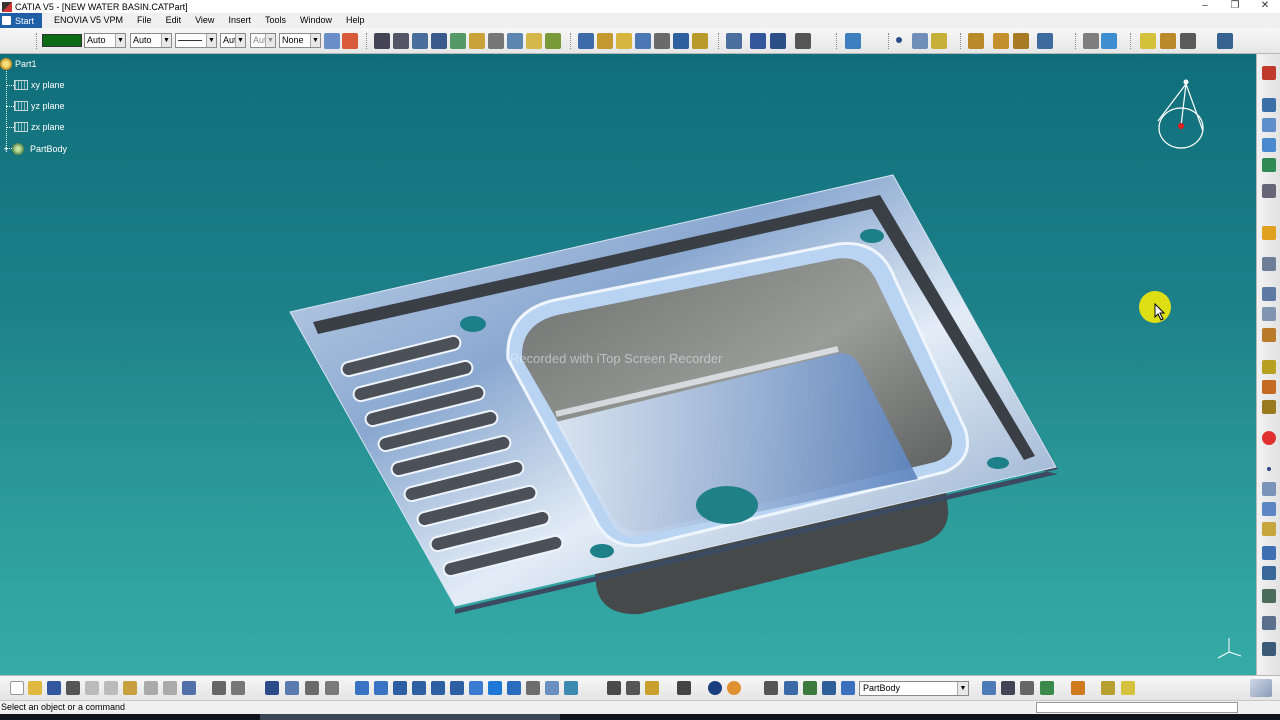  I want to click on analysis-bar-icon, so click(332, 688).